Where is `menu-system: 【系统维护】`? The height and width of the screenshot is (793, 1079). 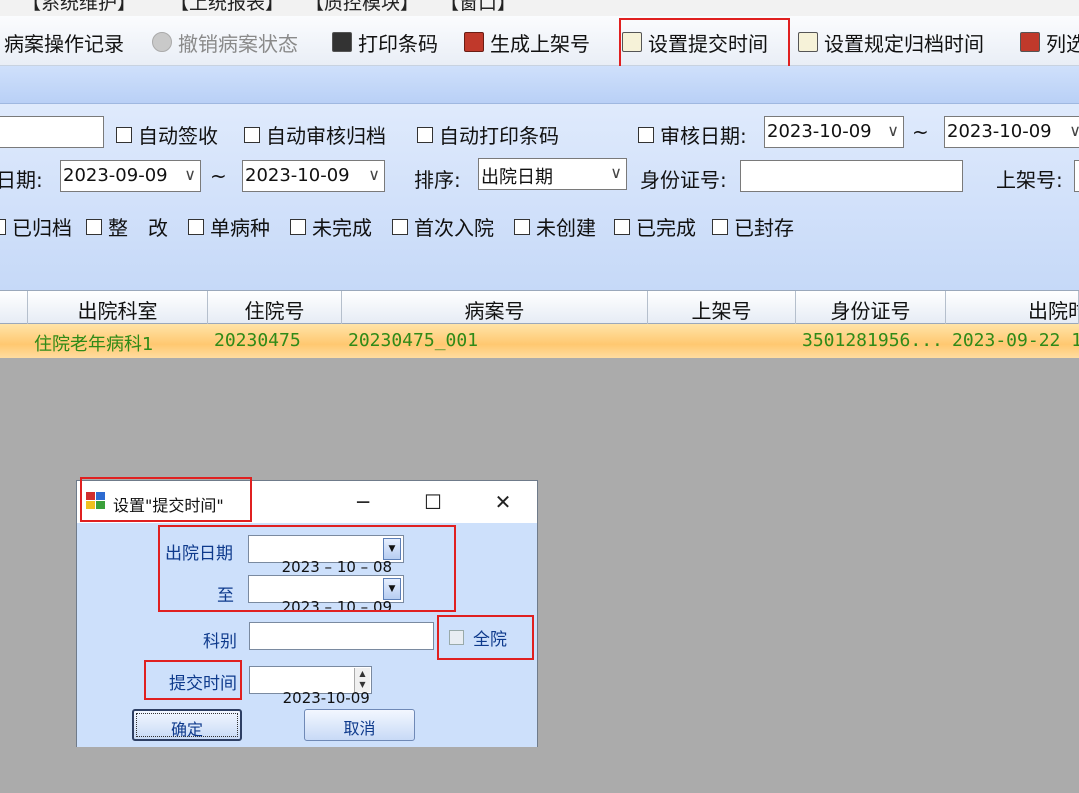
menu-system: 【系统维护】 is located at coordinates (79, 7).